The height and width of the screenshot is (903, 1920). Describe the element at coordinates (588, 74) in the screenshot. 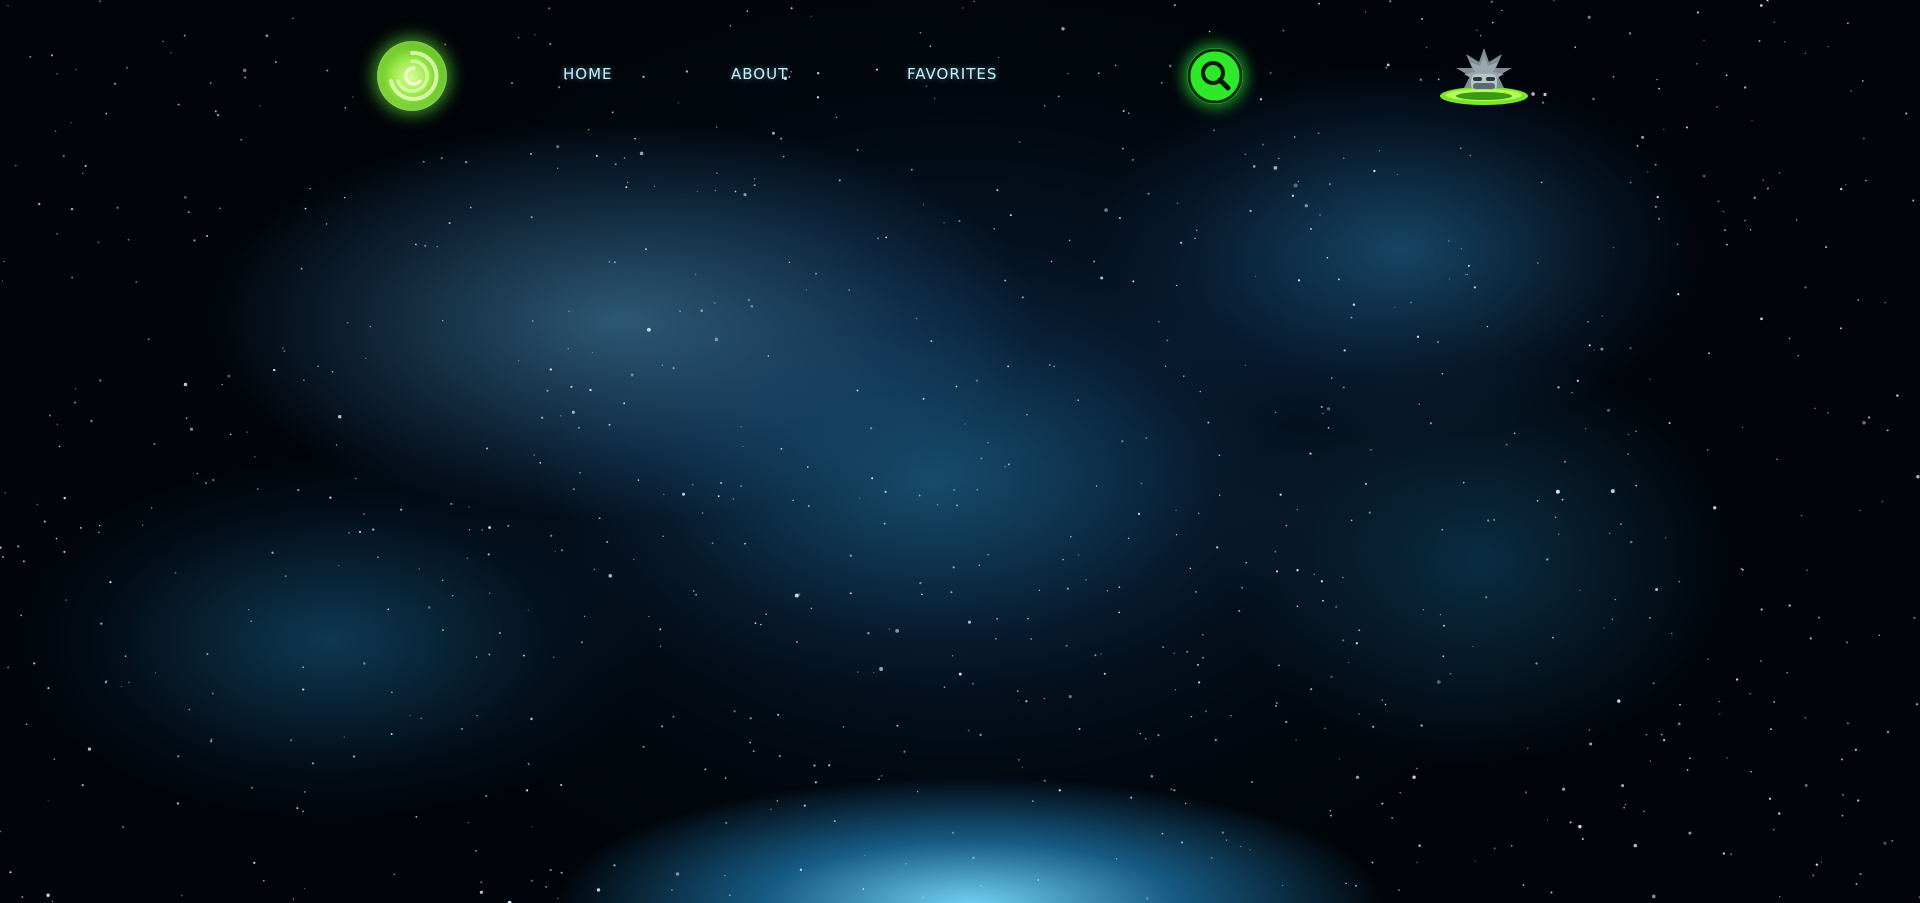

I see `nav-home-link: HOME` at that location.